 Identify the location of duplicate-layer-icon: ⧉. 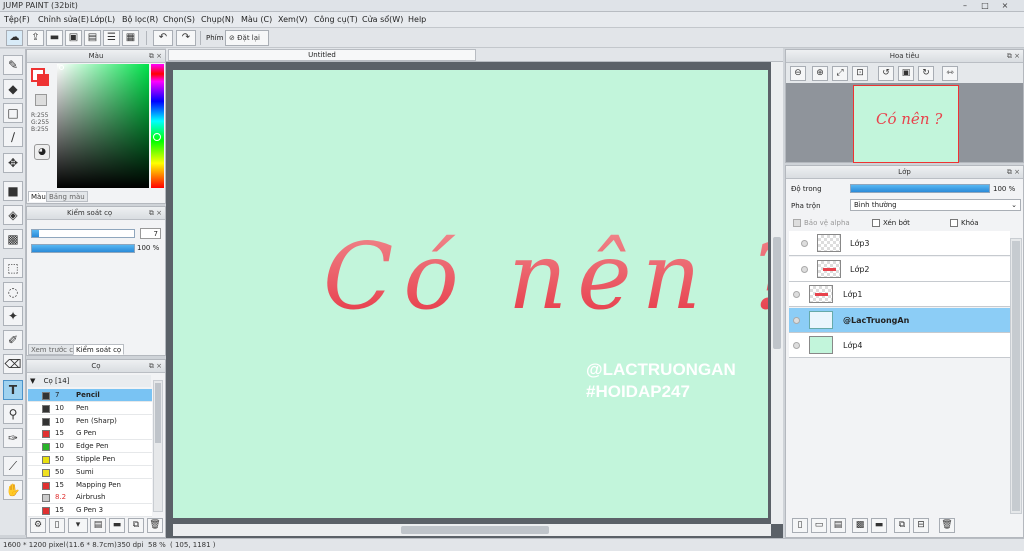
(902, 525).